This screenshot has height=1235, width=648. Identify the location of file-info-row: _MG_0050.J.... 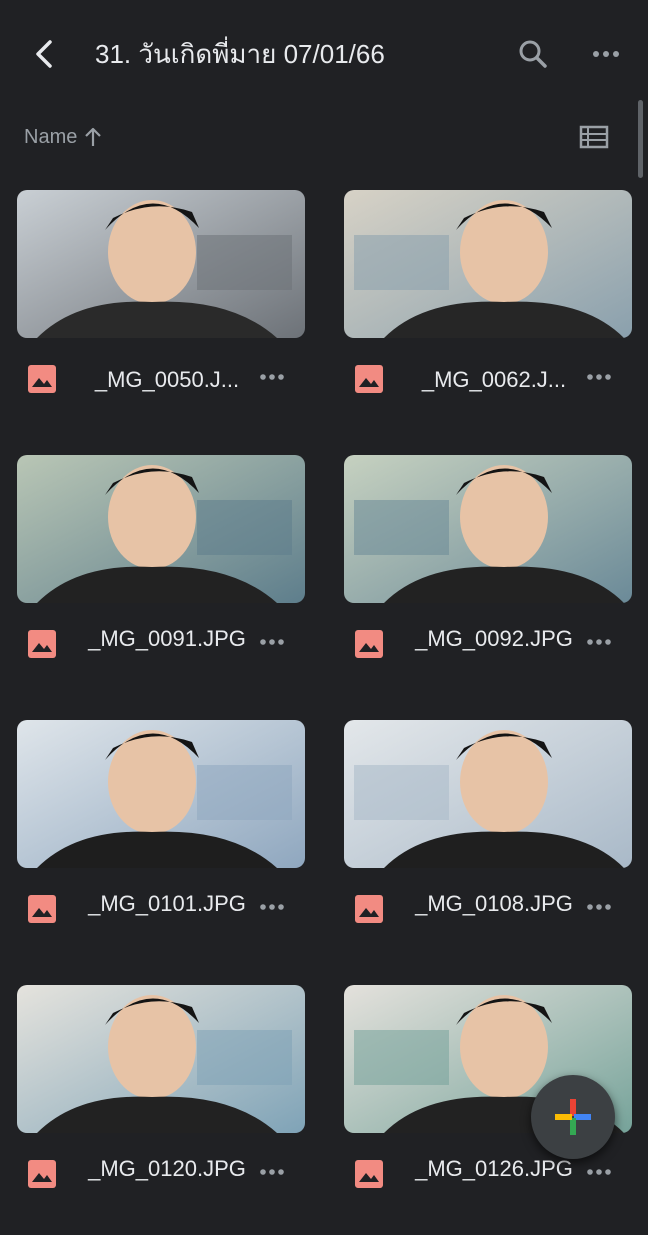
(162, 390).